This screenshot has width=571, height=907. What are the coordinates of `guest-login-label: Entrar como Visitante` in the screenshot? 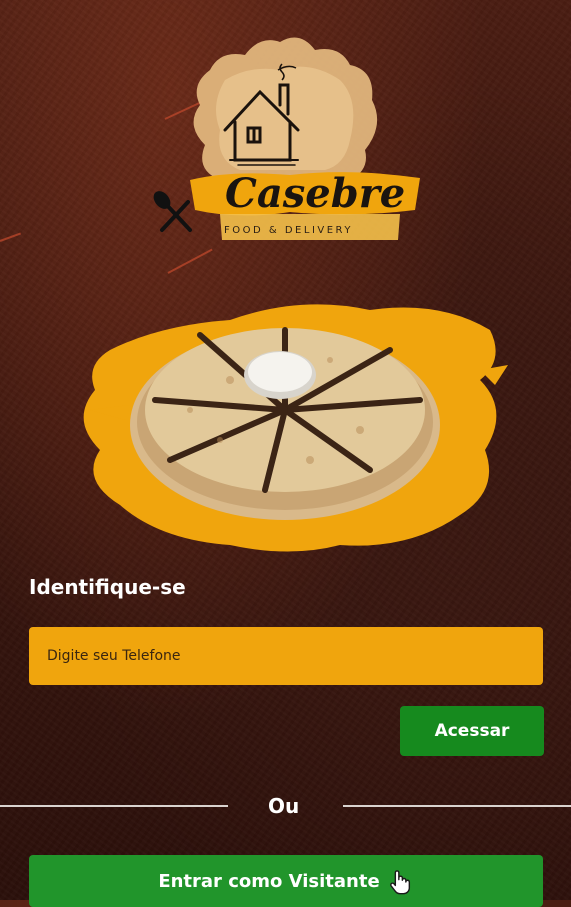 It's located at (269, 881).